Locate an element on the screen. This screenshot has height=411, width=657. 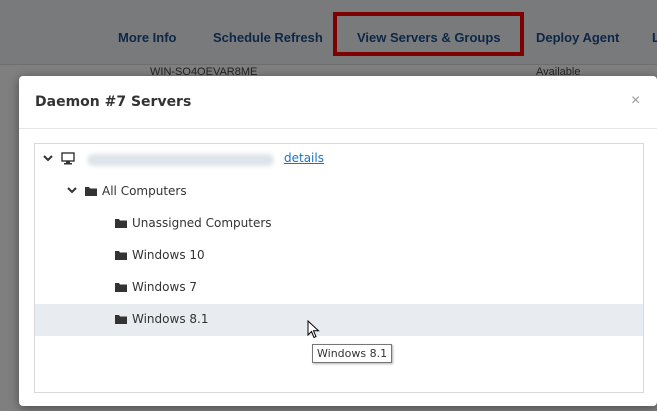
tooltip: Windows 8.1 is located at coordinates (352, 353).